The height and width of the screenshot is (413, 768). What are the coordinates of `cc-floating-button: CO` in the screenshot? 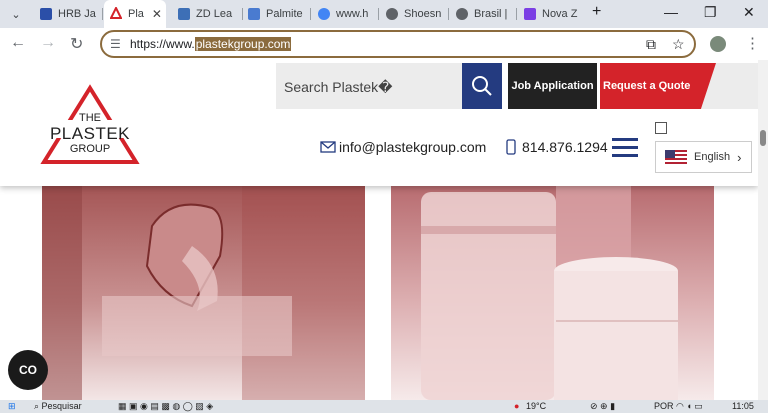 It's located at (28, 370).